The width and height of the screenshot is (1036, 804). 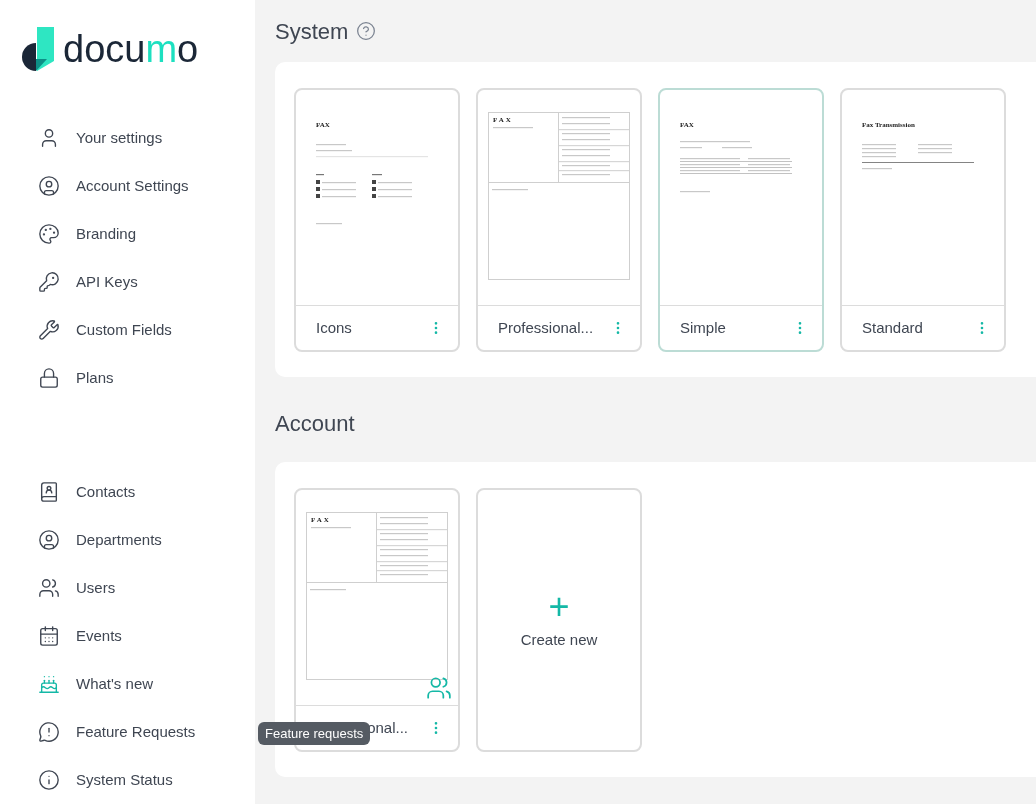 What do you see at coordinates (366, 31) in the screenshot?
I see `help-icon` at bounding box center [366, 31].